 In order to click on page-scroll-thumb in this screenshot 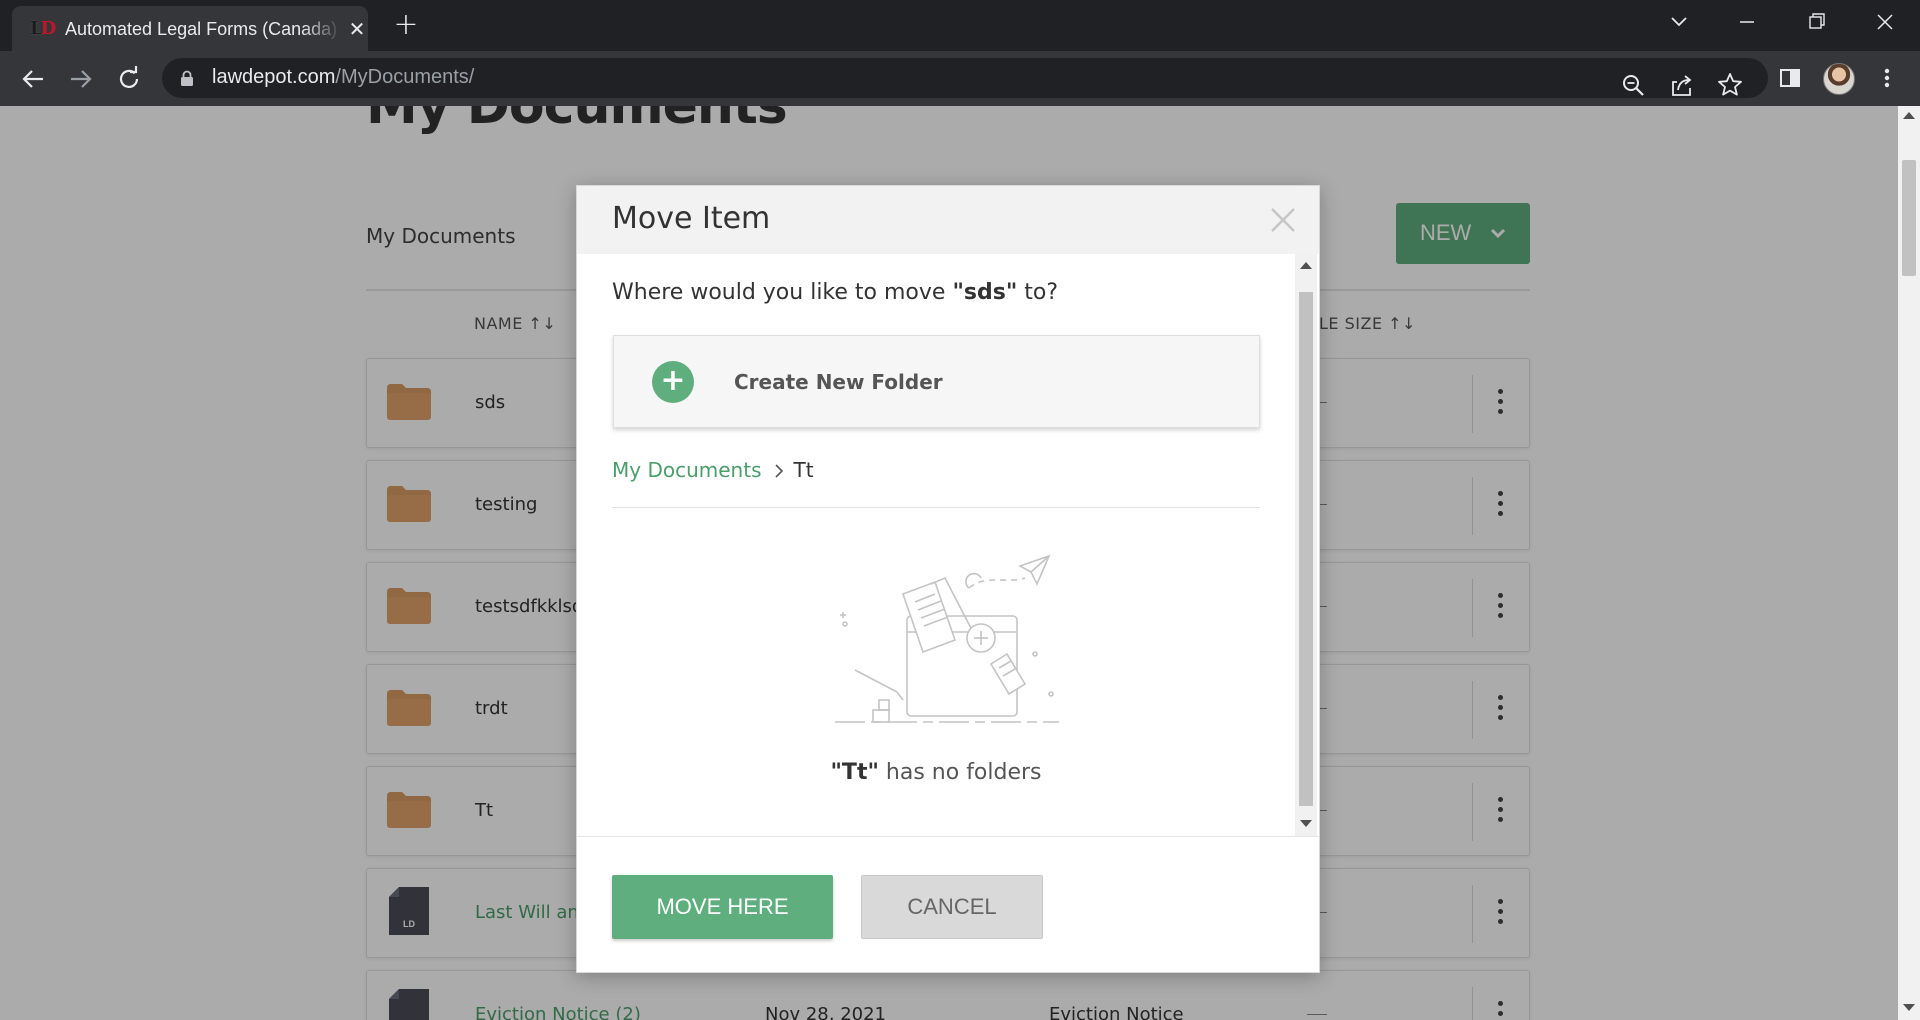, I will do `click(1909, 218)`.